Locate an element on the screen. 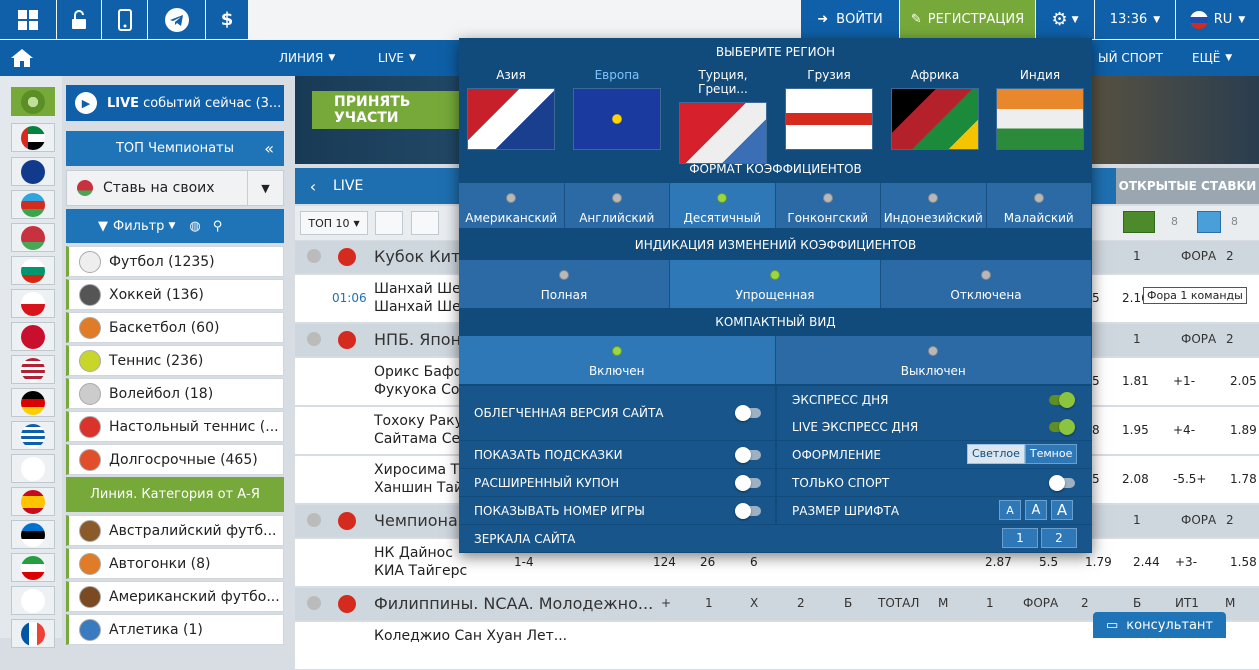  odds-cell: 124 is located at coordinates (664, 562).